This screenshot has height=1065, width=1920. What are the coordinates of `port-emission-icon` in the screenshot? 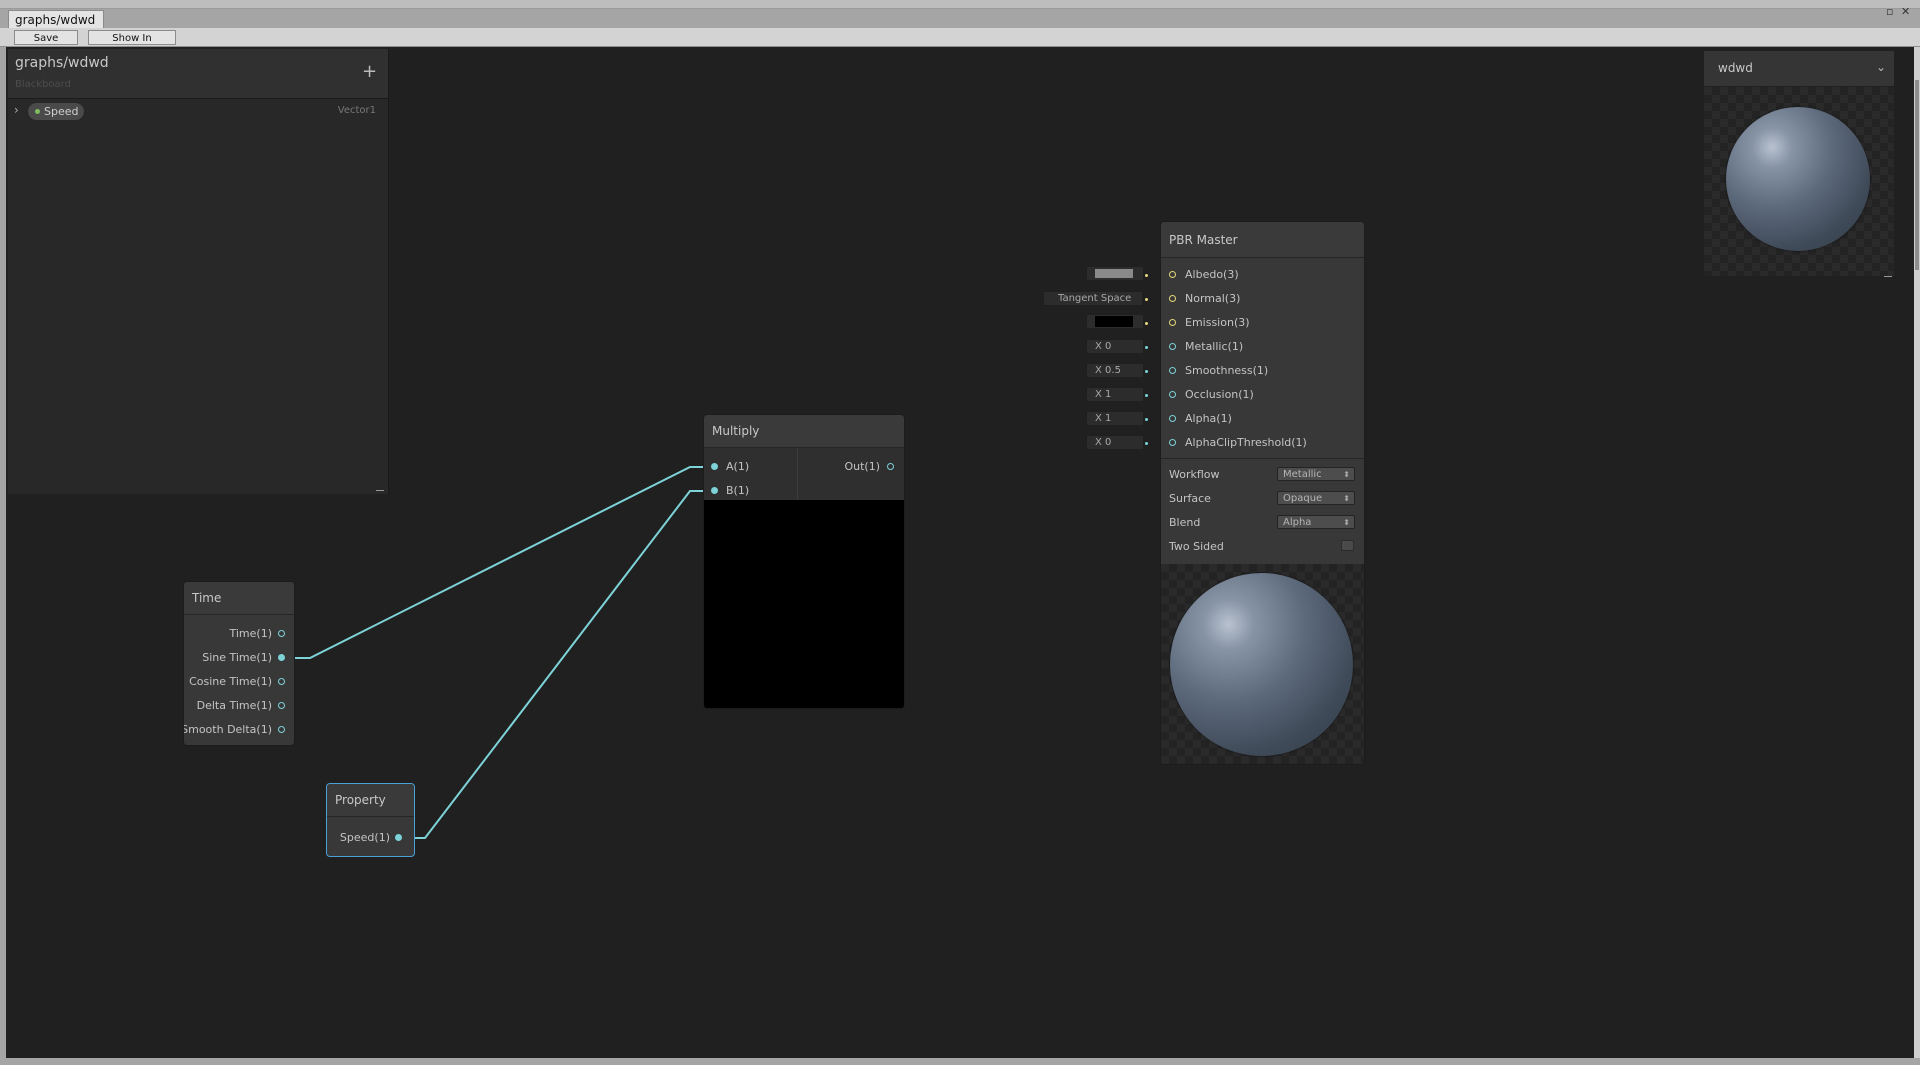 It's located at (1172, 322).